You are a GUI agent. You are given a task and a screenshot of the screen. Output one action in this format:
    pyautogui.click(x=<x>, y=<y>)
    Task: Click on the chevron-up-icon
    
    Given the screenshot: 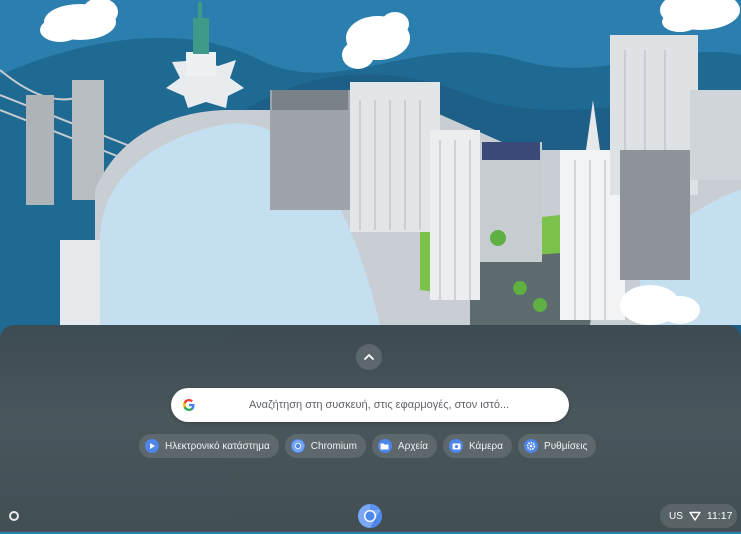 What is the action you would take?
    pyautogui.click(x=369, y=357)
    